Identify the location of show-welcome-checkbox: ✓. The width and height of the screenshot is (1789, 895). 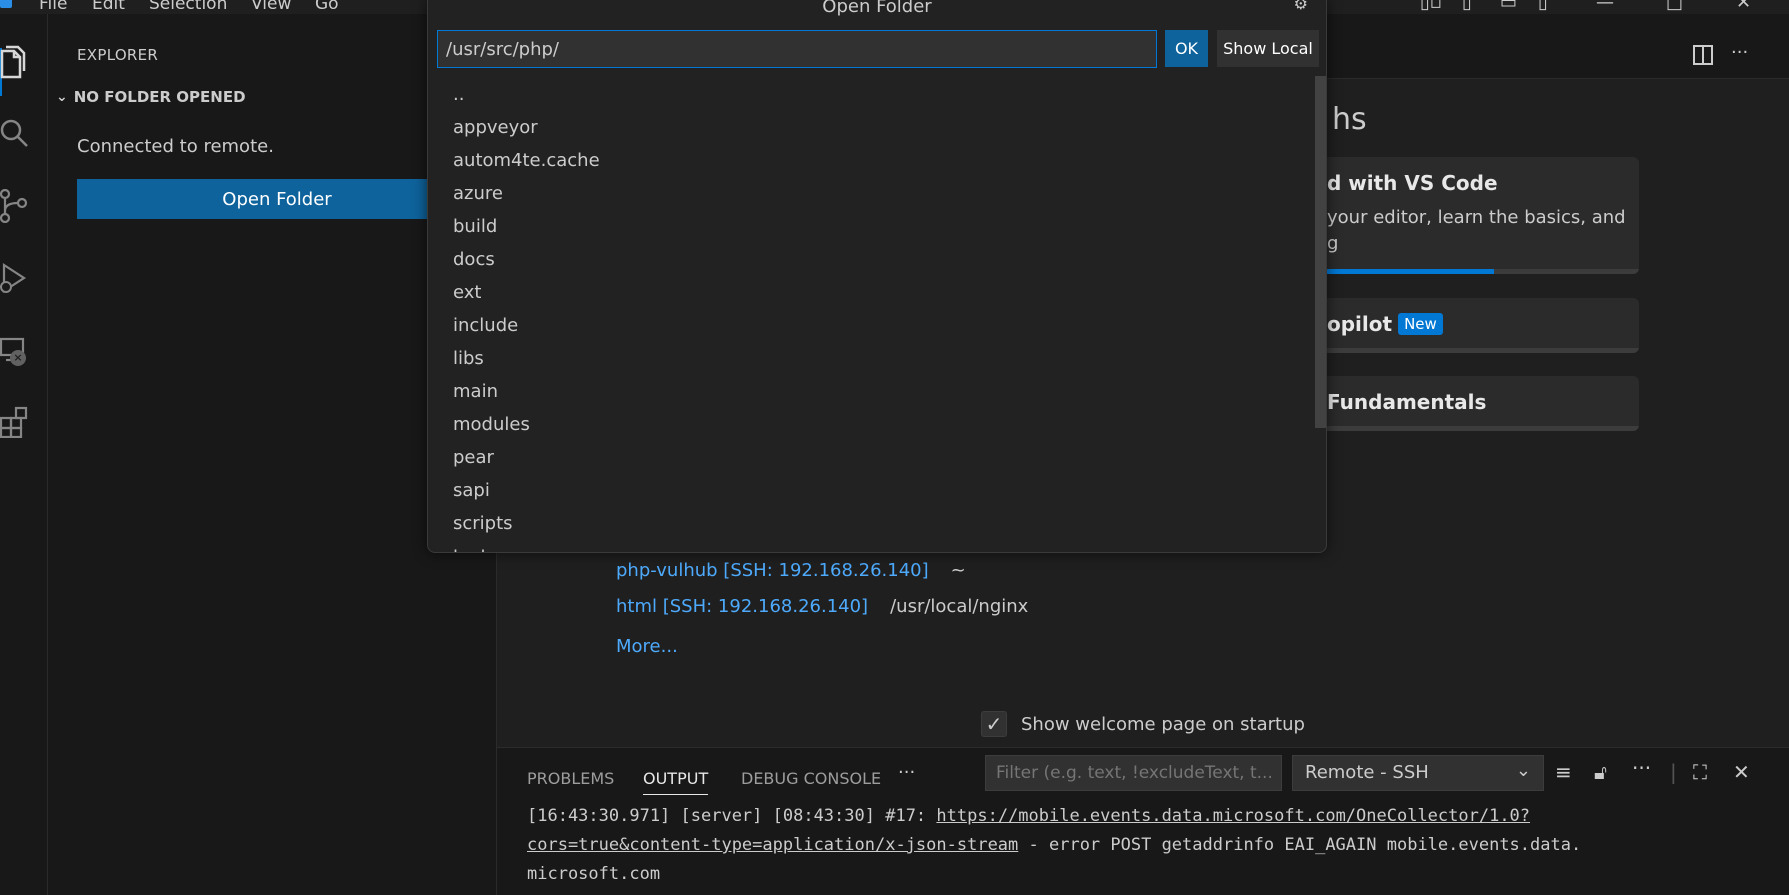
(994, 724).